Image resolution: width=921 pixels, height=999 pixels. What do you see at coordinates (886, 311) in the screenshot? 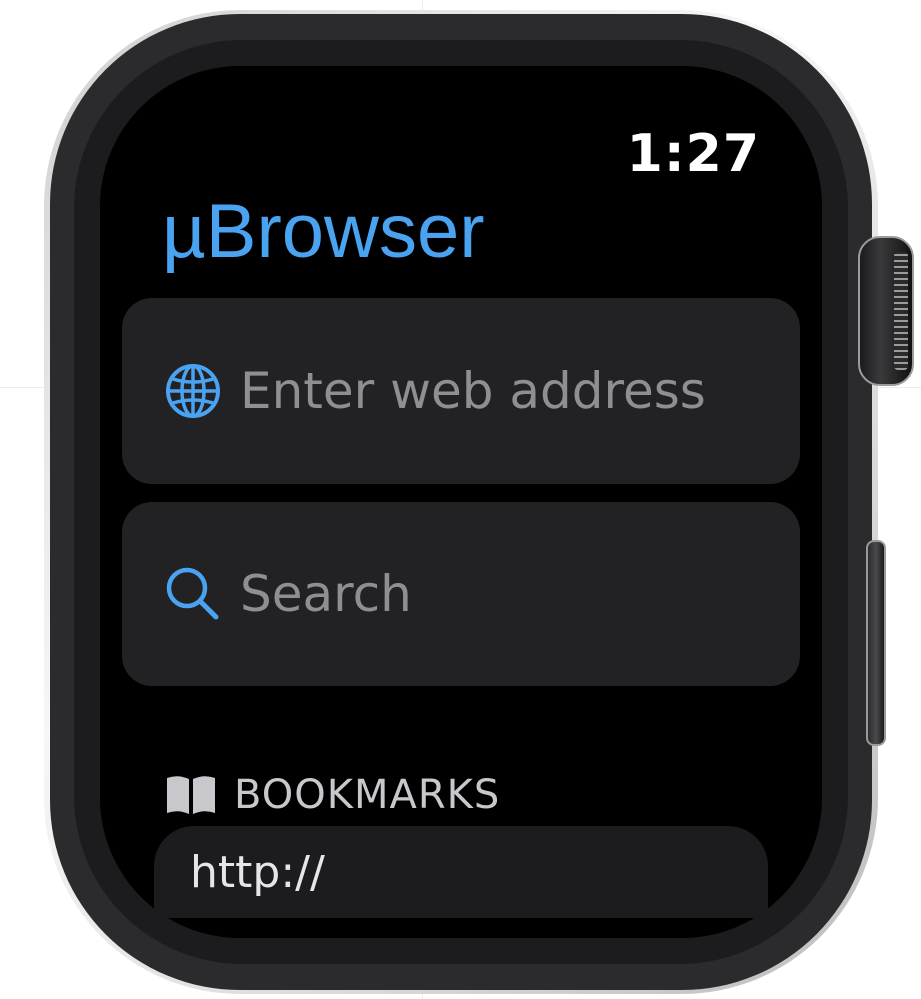
I see `digital-crown` at bounding box center [886, 311].